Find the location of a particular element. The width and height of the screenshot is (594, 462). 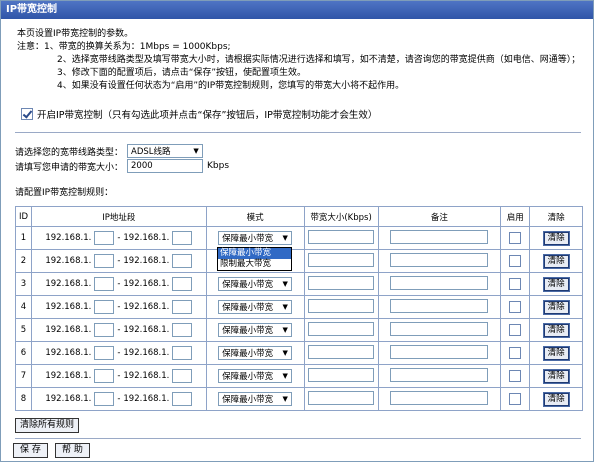

line-type-label: 请选择您的宽带线路类型： is located at coordinates (69, 152).